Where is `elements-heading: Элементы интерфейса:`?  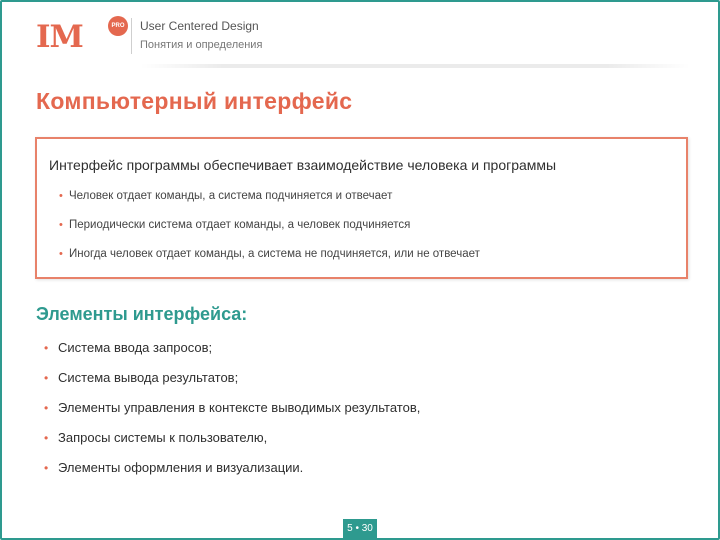
elements-heading: Элементы интерфейса: is located at coordinates (142, 314).